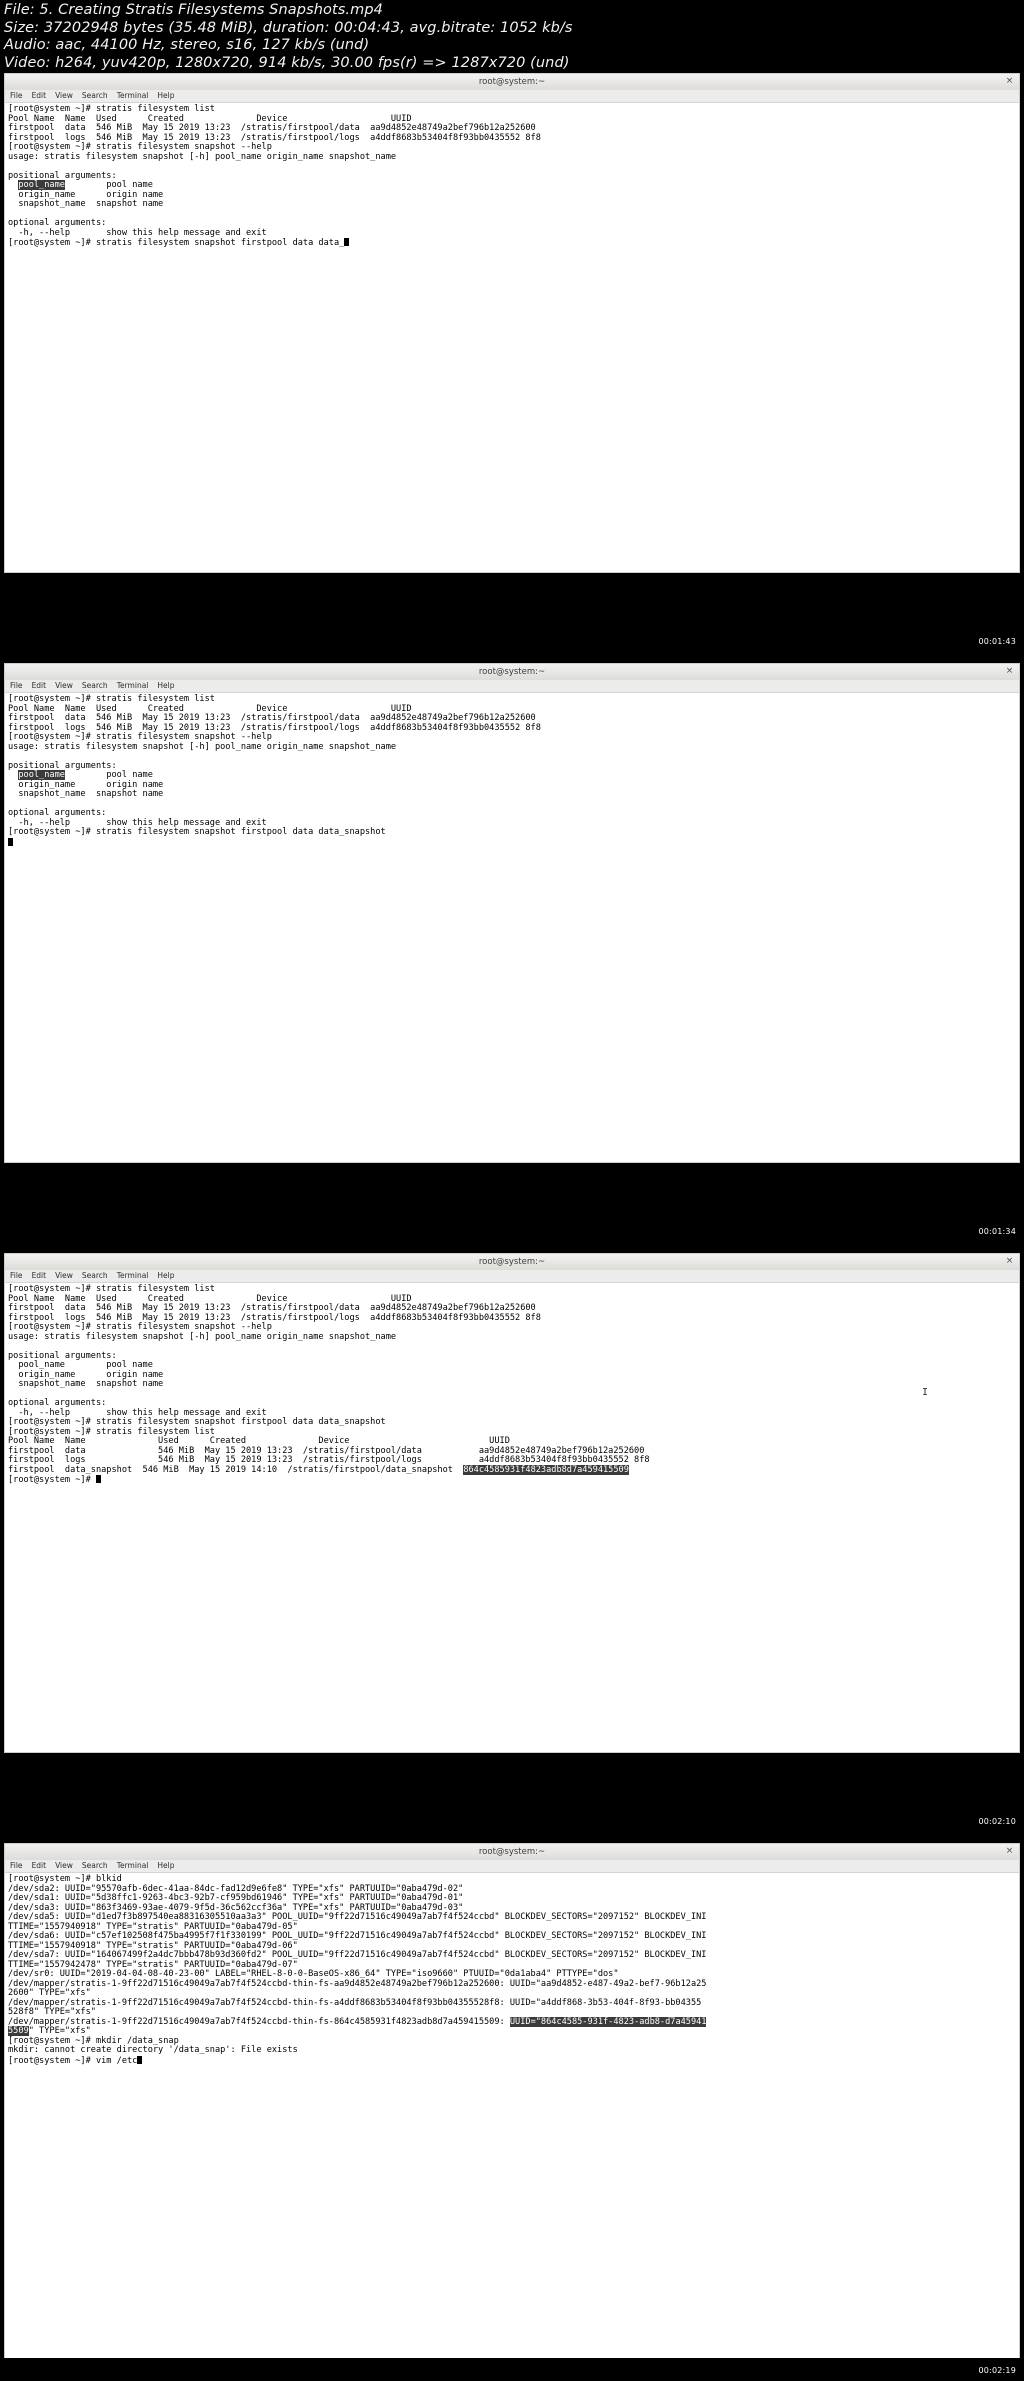  Describe the element at coordinates (512, 1231) in the screenshot. I see `video-letterbox-strip: 00:01:34` at that location.